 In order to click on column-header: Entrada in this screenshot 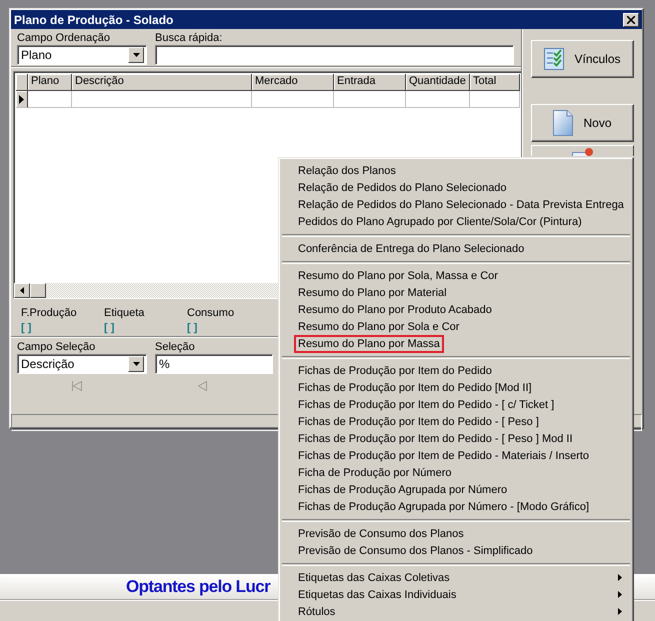, I will do `click(370, 82)`.